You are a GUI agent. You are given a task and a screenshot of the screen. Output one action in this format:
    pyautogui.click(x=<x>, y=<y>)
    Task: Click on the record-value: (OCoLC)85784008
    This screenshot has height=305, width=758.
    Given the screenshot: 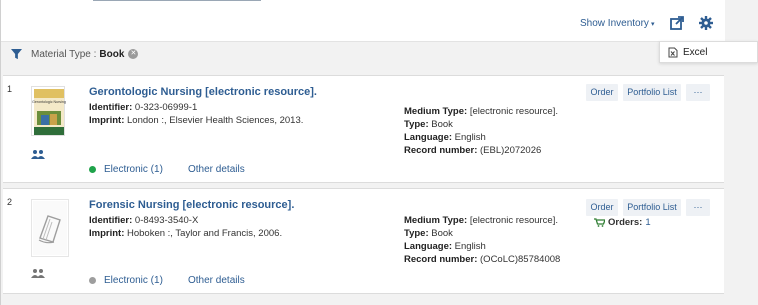 What is the action you would take?
    pyautogui.click(x=520, y=259)
    